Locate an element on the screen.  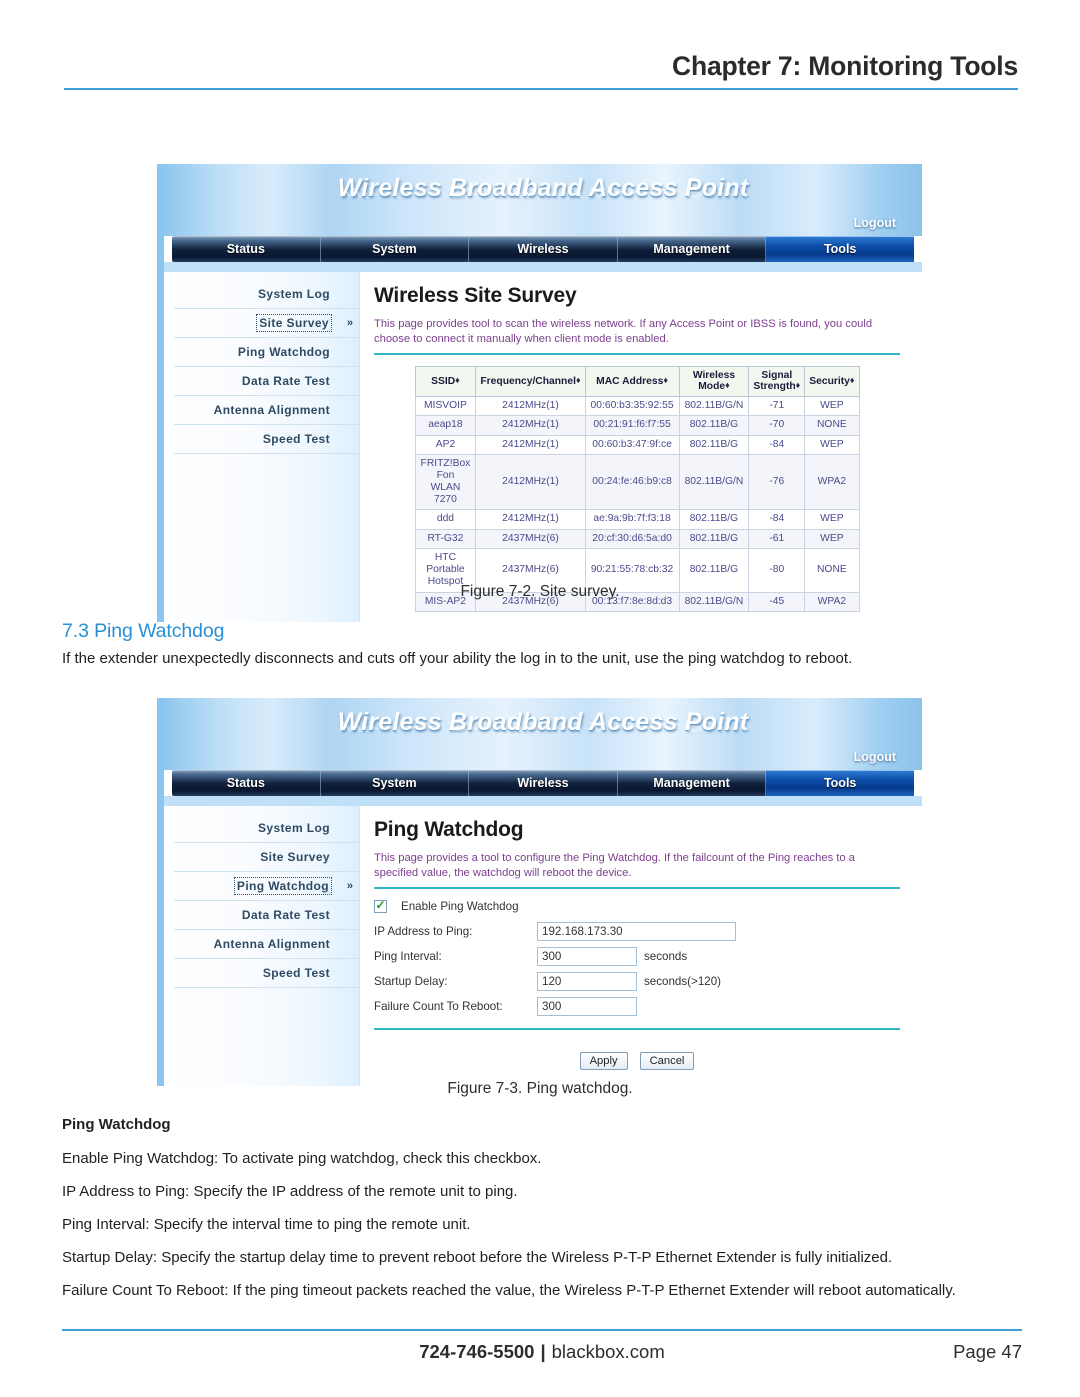
column-header-ssid: SSID ♦ is located at coordinates (445, 381).